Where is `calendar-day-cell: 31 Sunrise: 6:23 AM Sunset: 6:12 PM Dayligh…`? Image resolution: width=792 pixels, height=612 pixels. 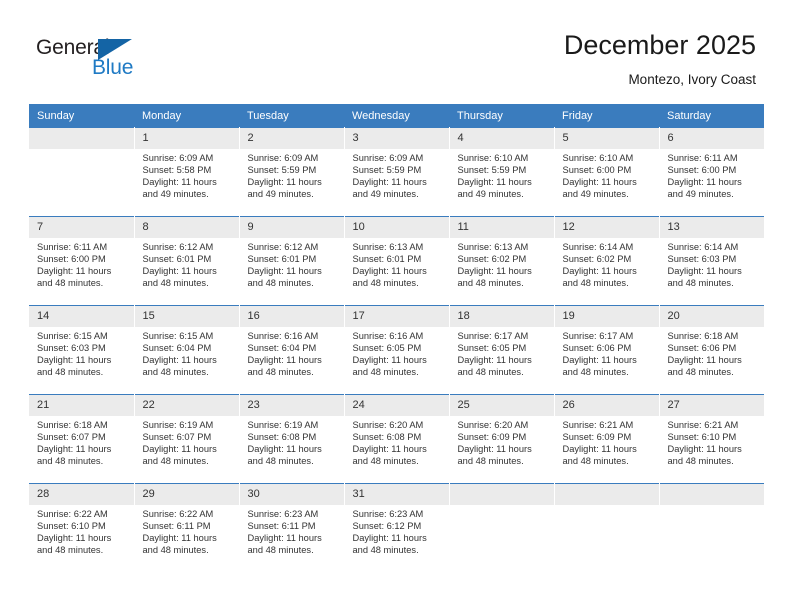 calendar-day-cell: 31 Sunrise: 6:23 AM Sunset: 6:12 PM Dayligh… is located at coordinates (397, 527).